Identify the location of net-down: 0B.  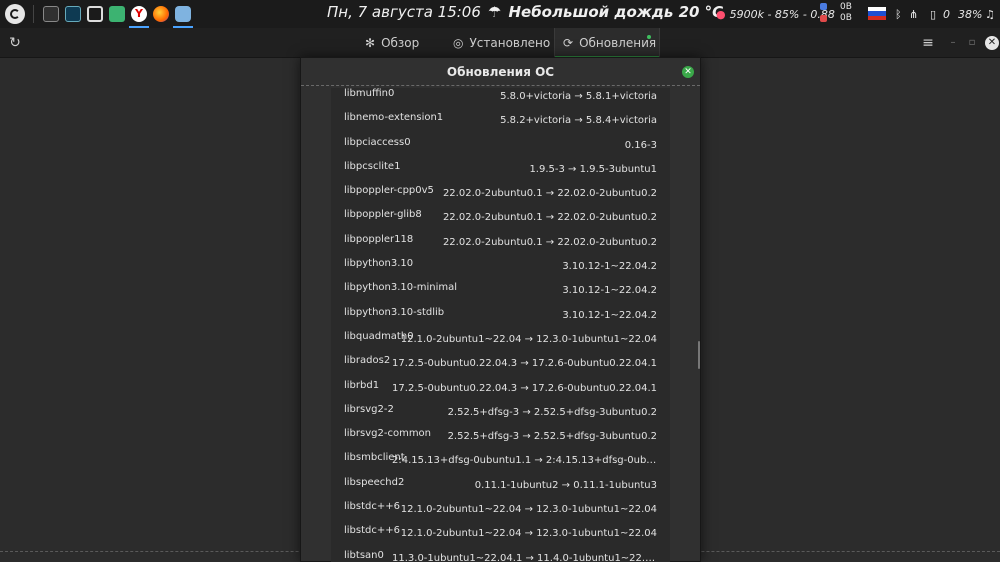
(846, 18).